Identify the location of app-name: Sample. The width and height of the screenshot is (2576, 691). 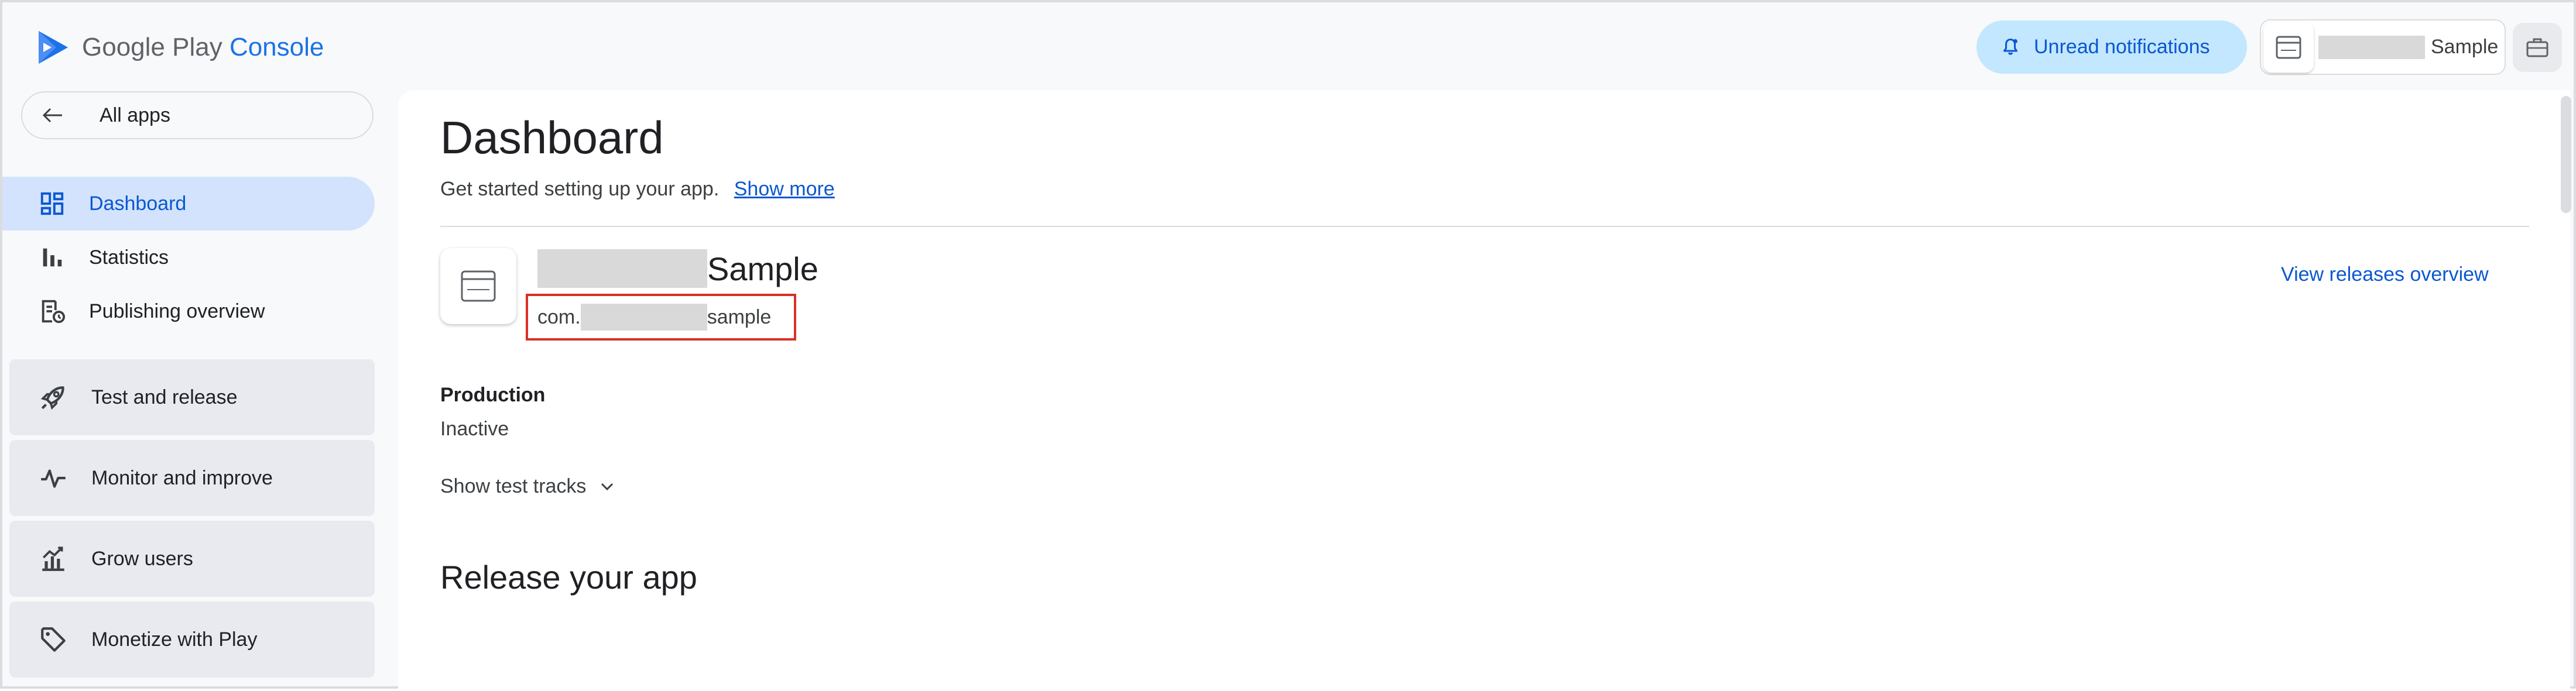
(762, 268).